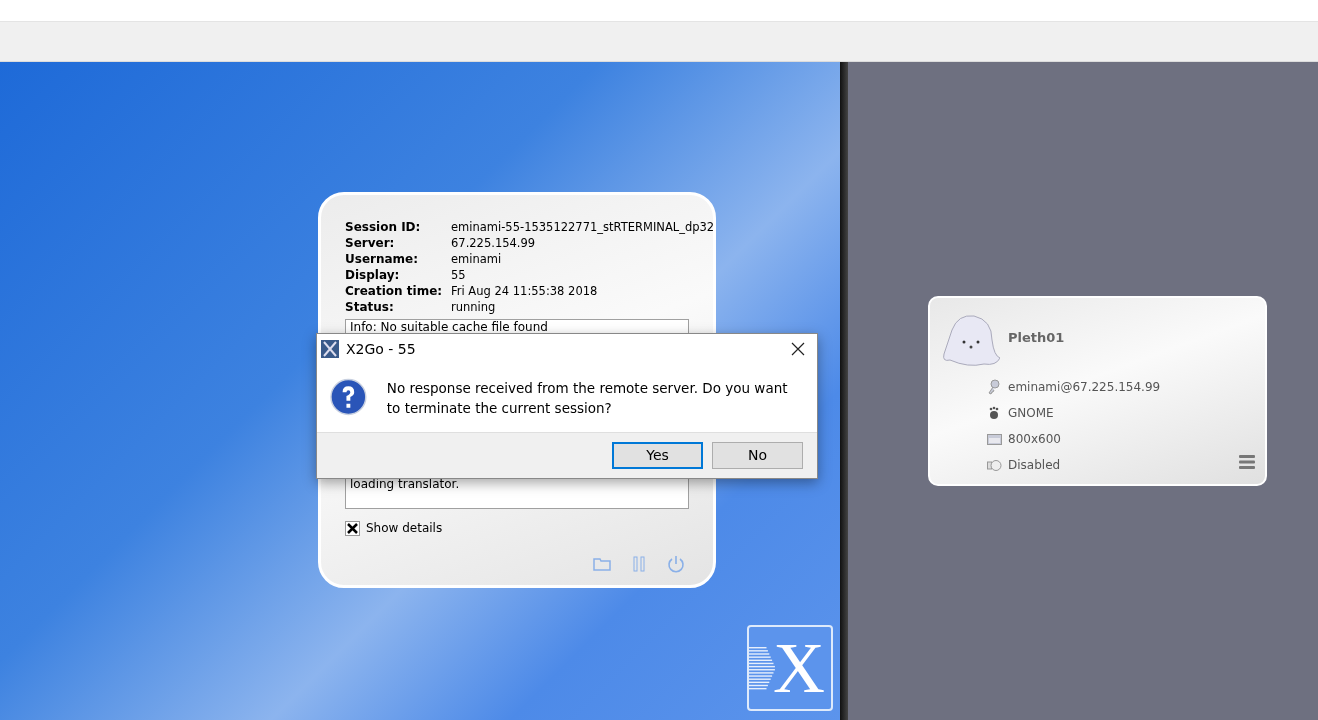  Describe the element at coordinates (639, 564) in the screenshot. I see `pause-icon` at that location.